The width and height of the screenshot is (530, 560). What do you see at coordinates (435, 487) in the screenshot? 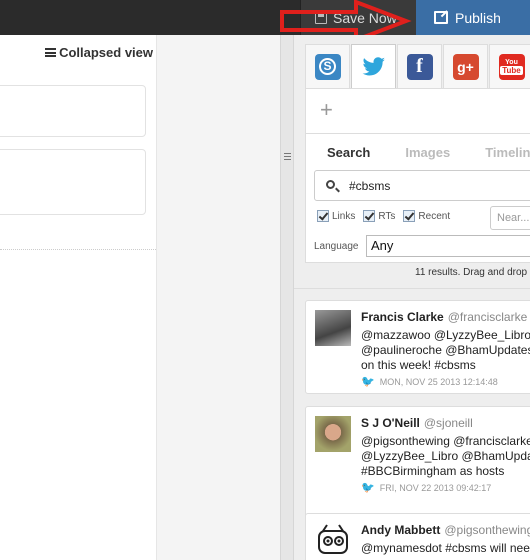
I see `timestamp-text: FRI, NOV 22 2013 09:42:17` at bounding box center [435, 487].